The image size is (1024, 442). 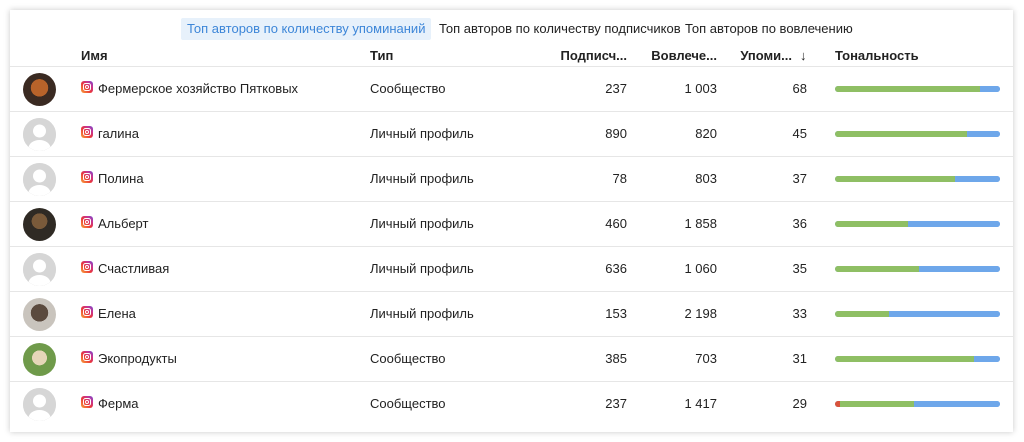 What do you see at coordinates (700, 268) in the screenshot?
I see `engagement-count: 1 060` at bounding box center [700, 268].